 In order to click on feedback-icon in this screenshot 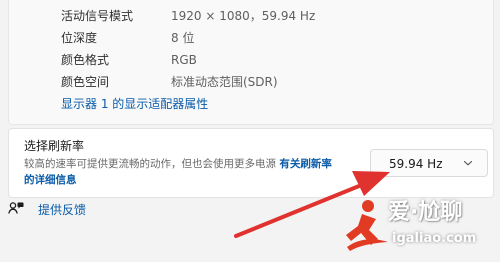, I will do `click(16, 208)`.